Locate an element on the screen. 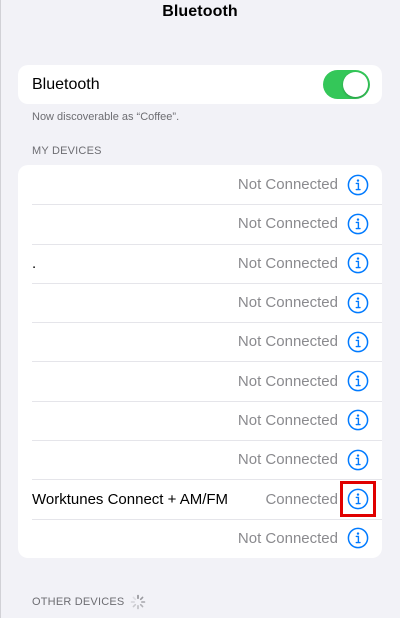 Image resolution: width=400 pixels, height=618 pixels. toggle-knob is located at coordinates (355, 84).